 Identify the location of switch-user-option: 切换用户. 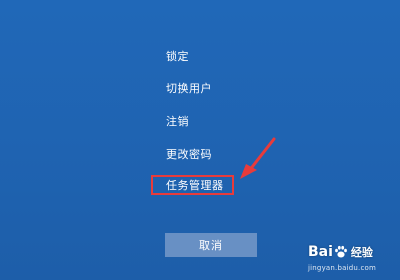
(189, 89).